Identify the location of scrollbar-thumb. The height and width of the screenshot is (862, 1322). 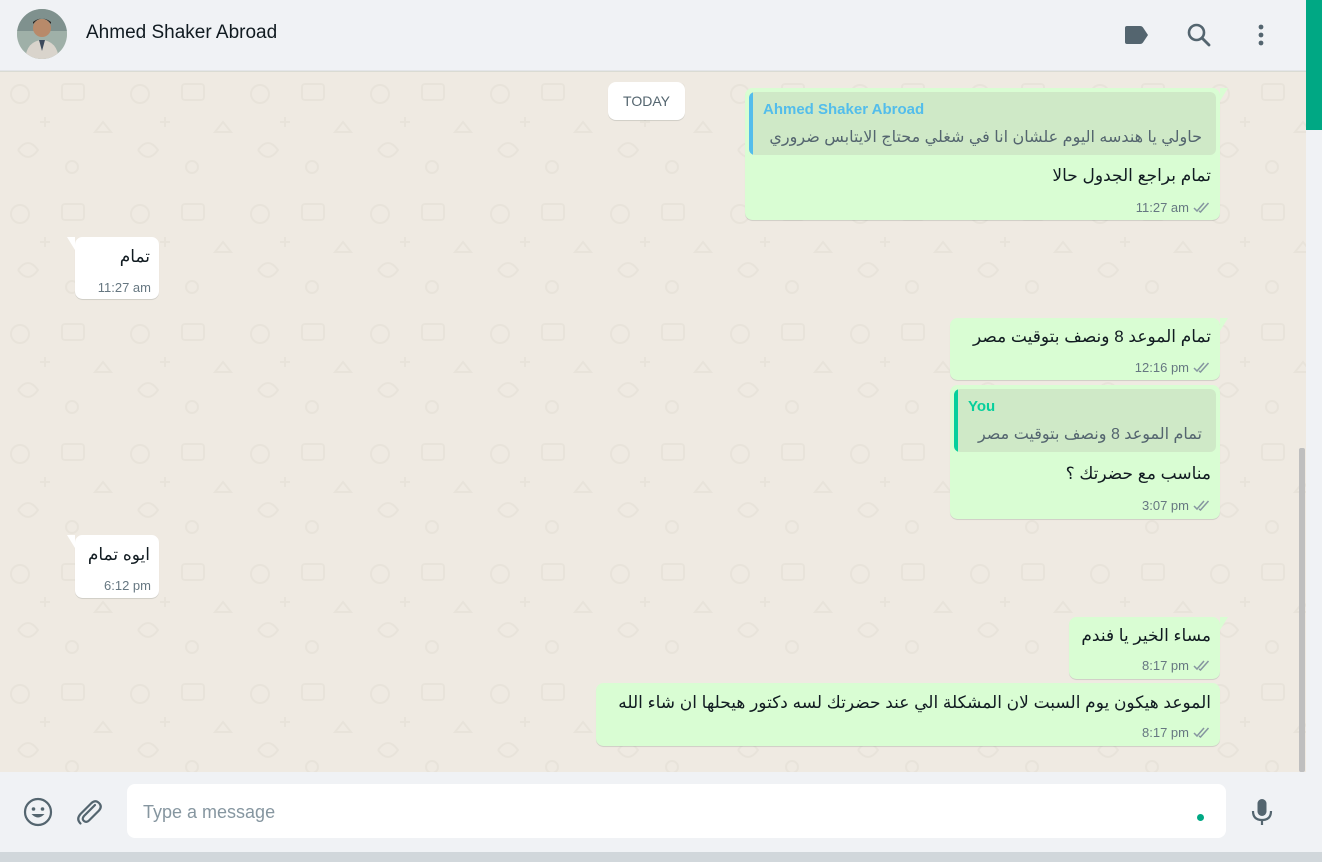
(1302, 610).